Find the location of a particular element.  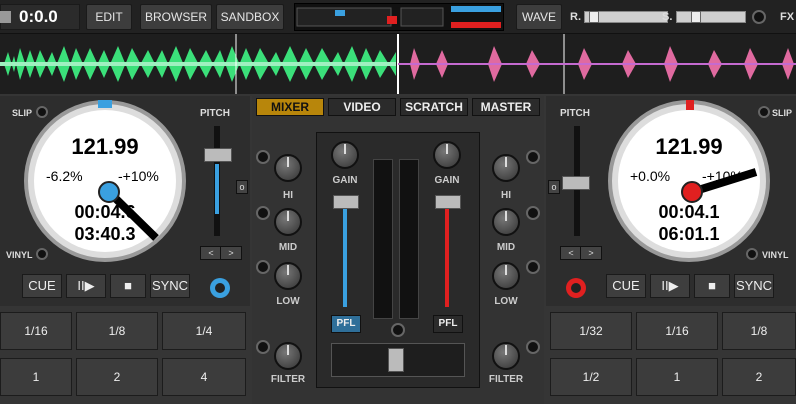

left-jog-face: 121.99 -6.2% -+10% 00:04.6 03:40.3 is located at coordinates (105, 181).